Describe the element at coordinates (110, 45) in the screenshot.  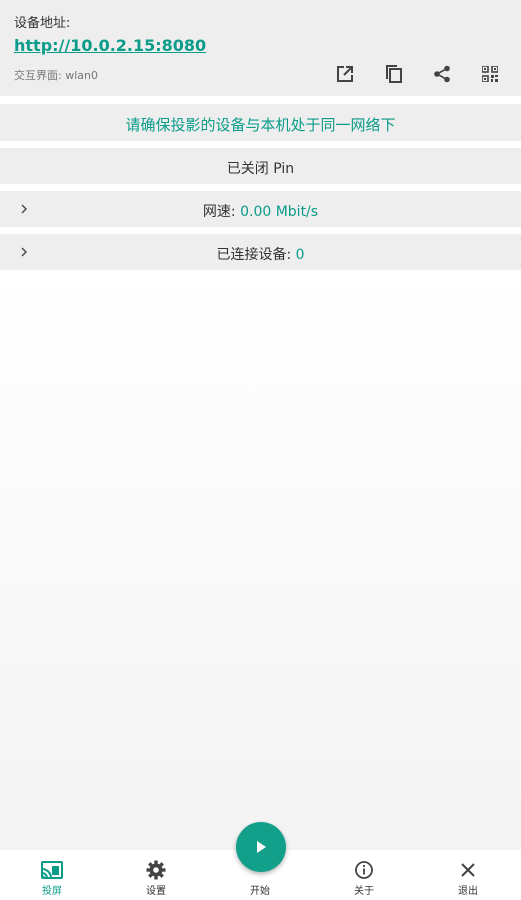
I see `address-url-link: http://10.0.2.15:8080` at that location.